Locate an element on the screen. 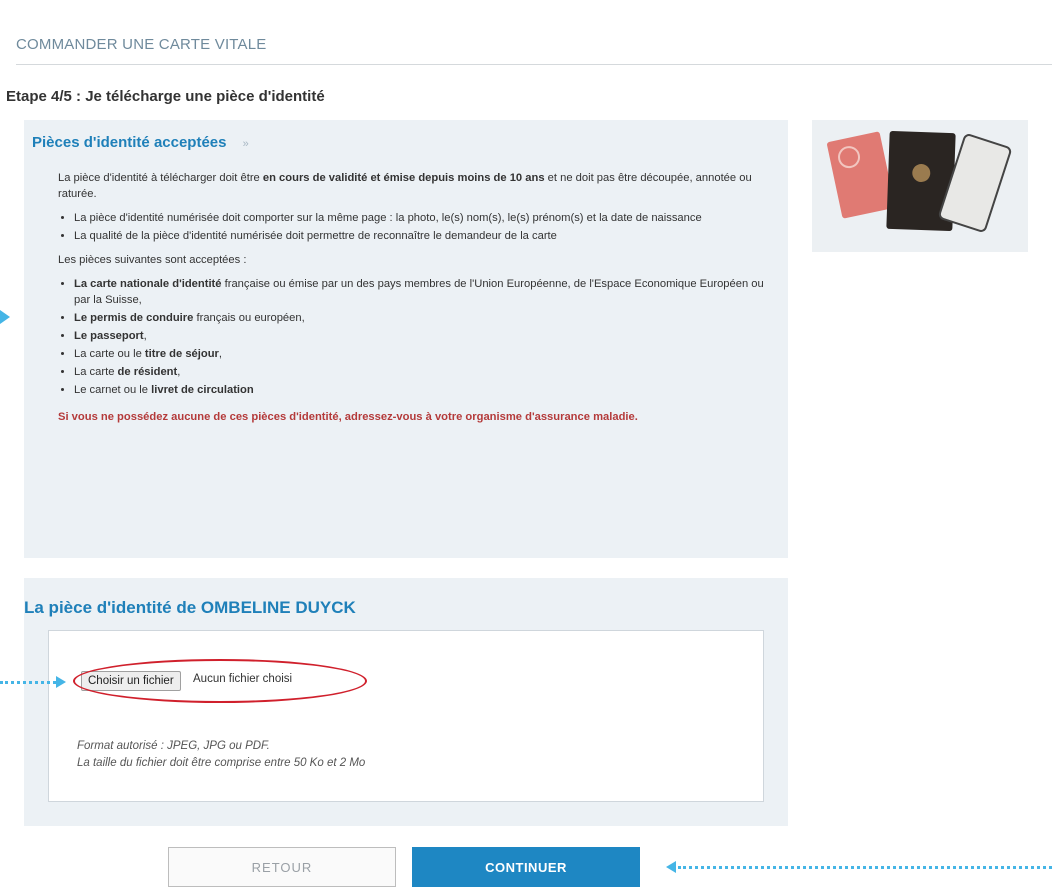  choose-file-button: Choisir un fichier is located at coordinates (131, 681).